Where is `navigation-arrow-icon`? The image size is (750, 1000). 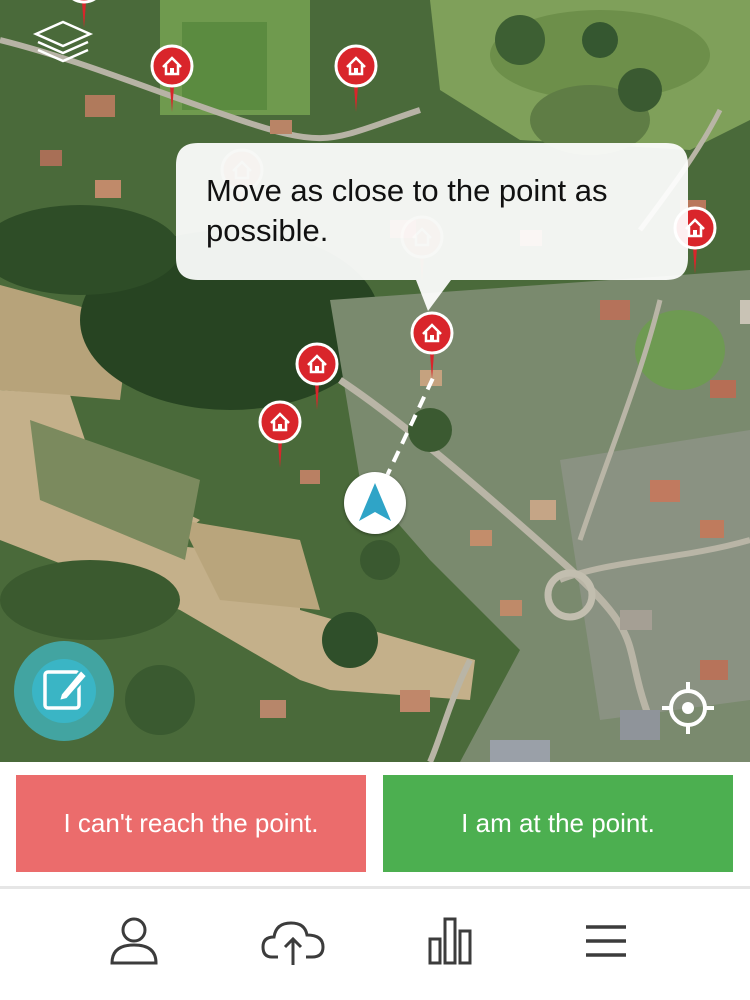 navigation-arrow-icon is located at coordinates (375, 502).